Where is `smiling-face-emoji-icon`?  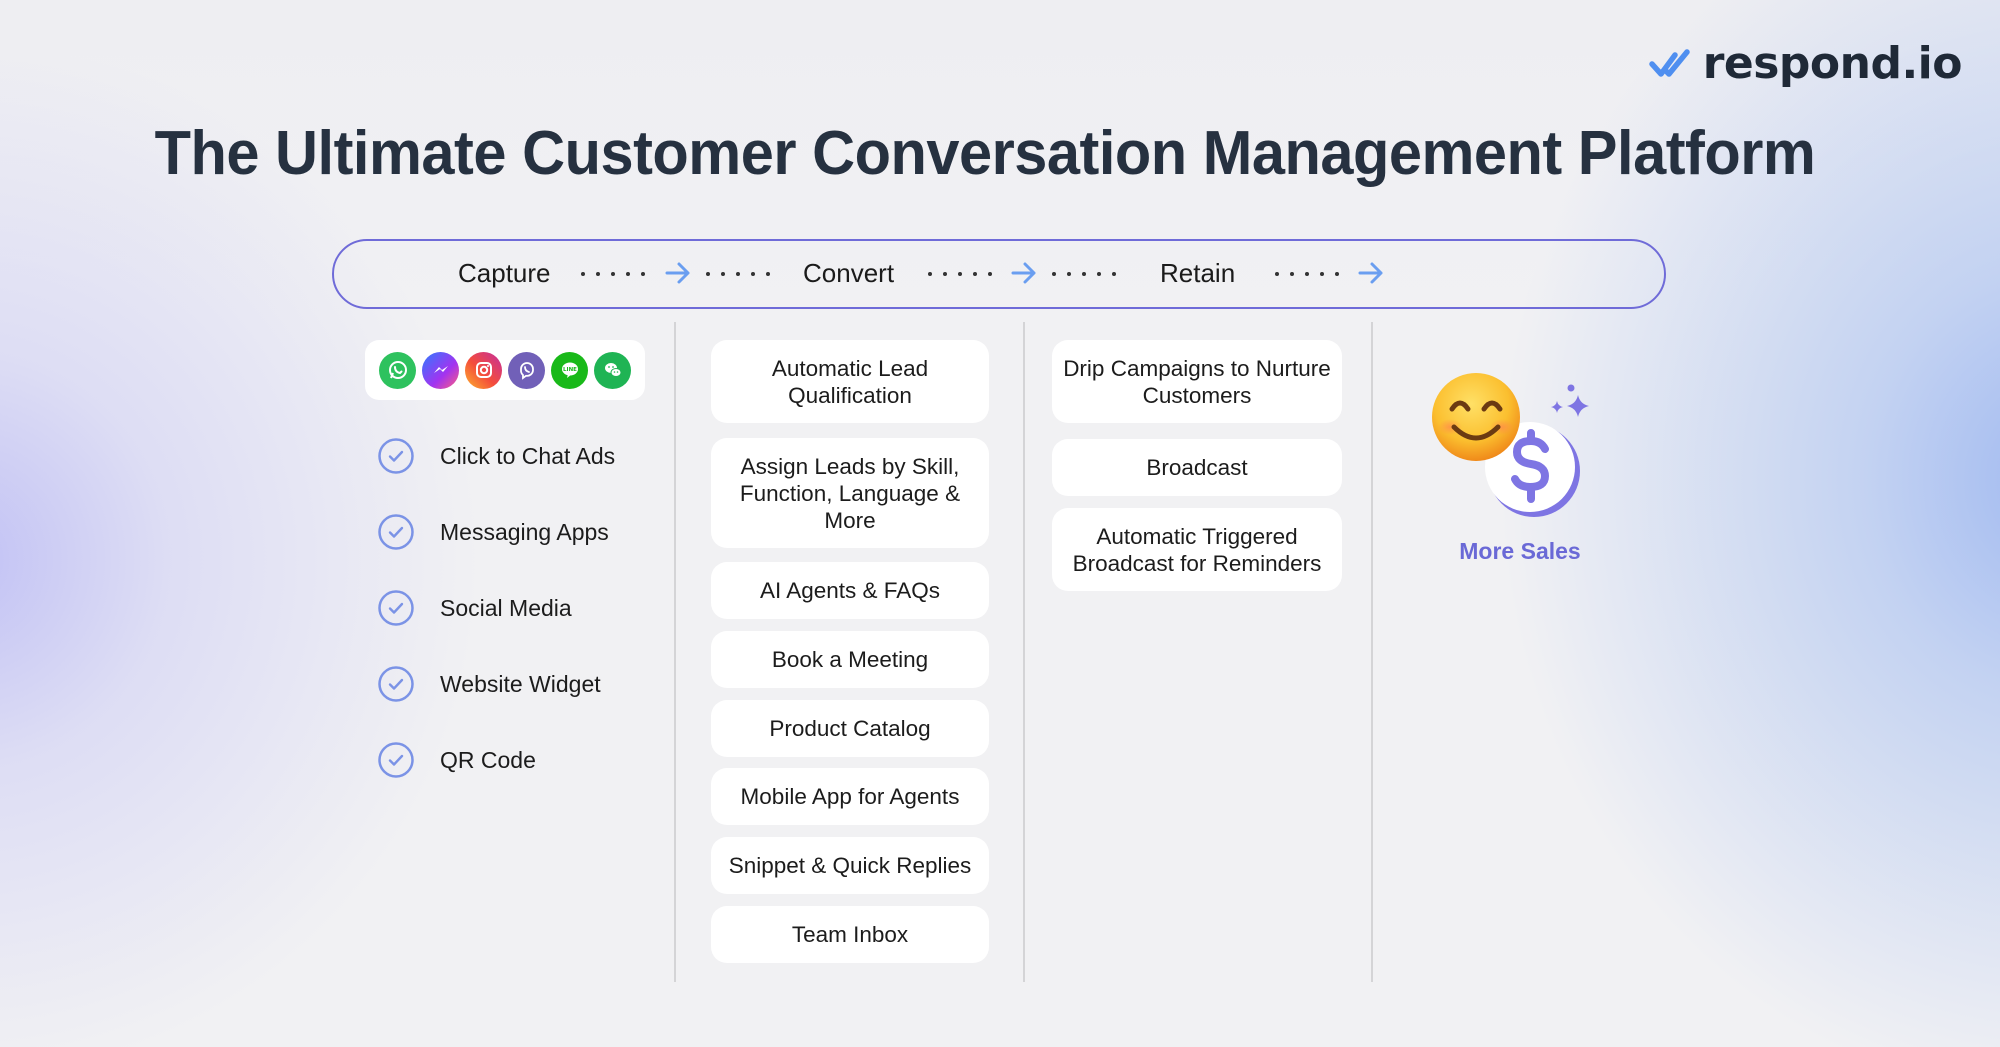
smiling-face-emoji-icon is located at coordinates (1476, 417).